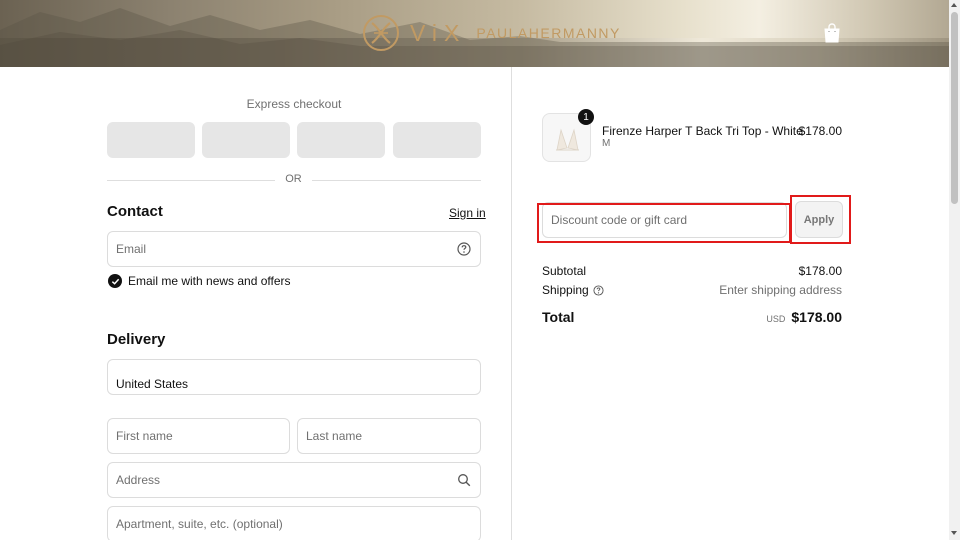 Image resolution: width=960 pixels, height=540 pixels. I want to click on scroll-up-arrow-icon, so click(954, 5).